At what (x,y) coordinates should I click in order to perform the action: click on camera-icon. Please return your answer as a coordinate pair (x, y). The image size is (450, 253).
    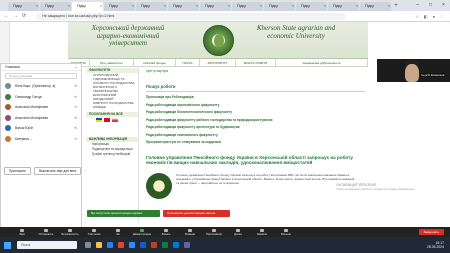
    Looking at the image, I should click on (46, 230).